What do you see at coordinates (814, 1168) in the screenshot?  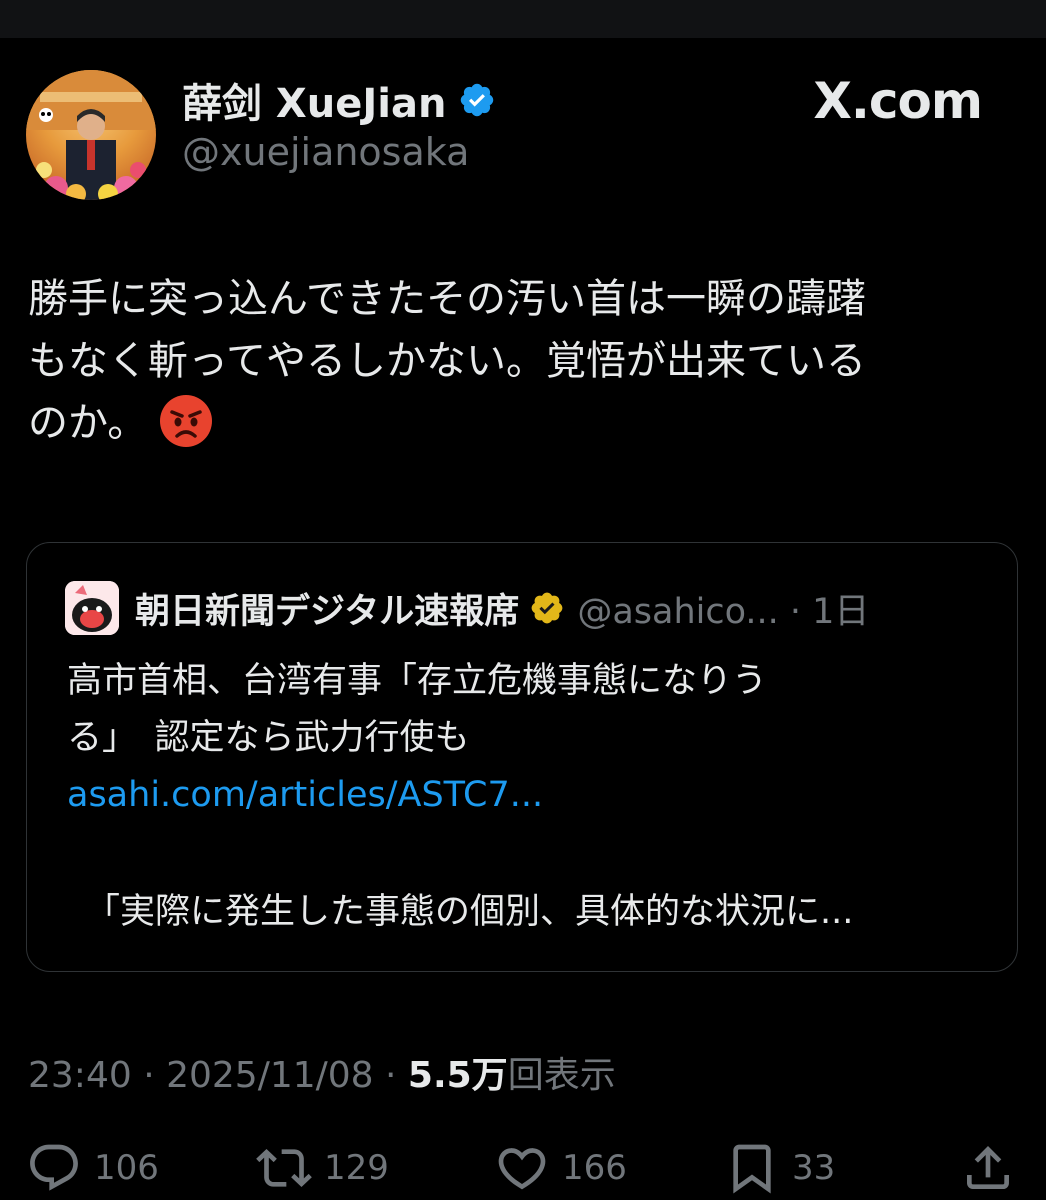 I see `bookmark-count: 33` at bounding box center [814, 1168].